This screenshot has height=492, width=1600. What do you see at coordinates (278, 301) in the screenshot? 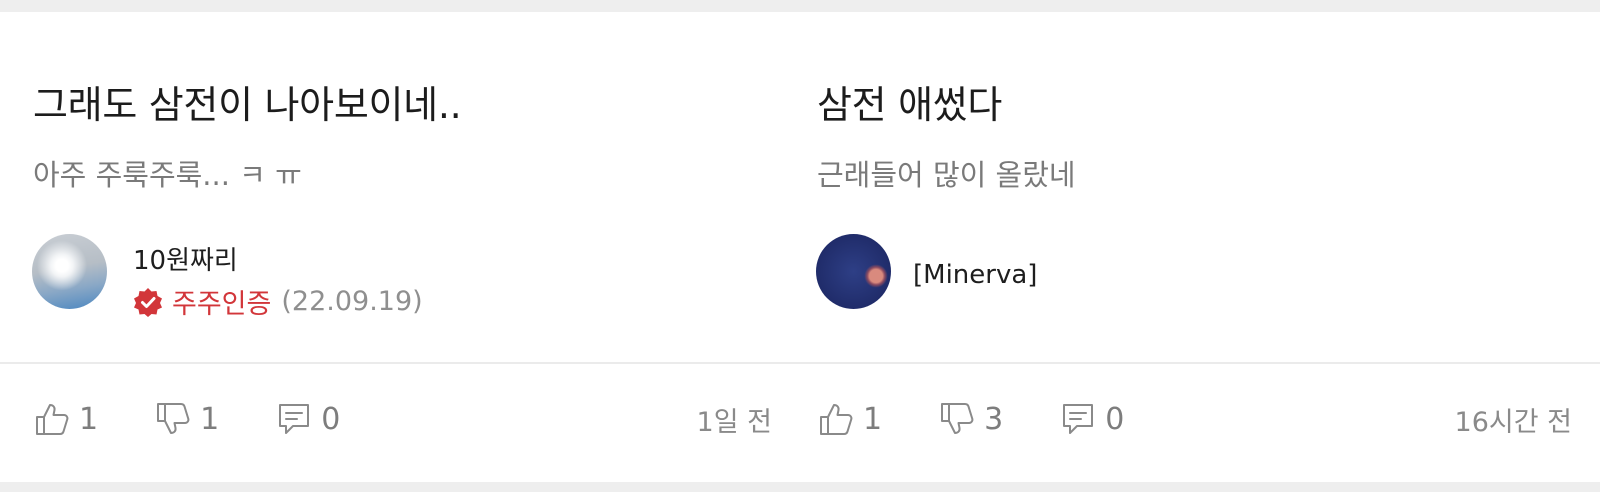
I see `shareholder-verification: 주주인증 (22.09.19)` at bounding box center [278, 301].